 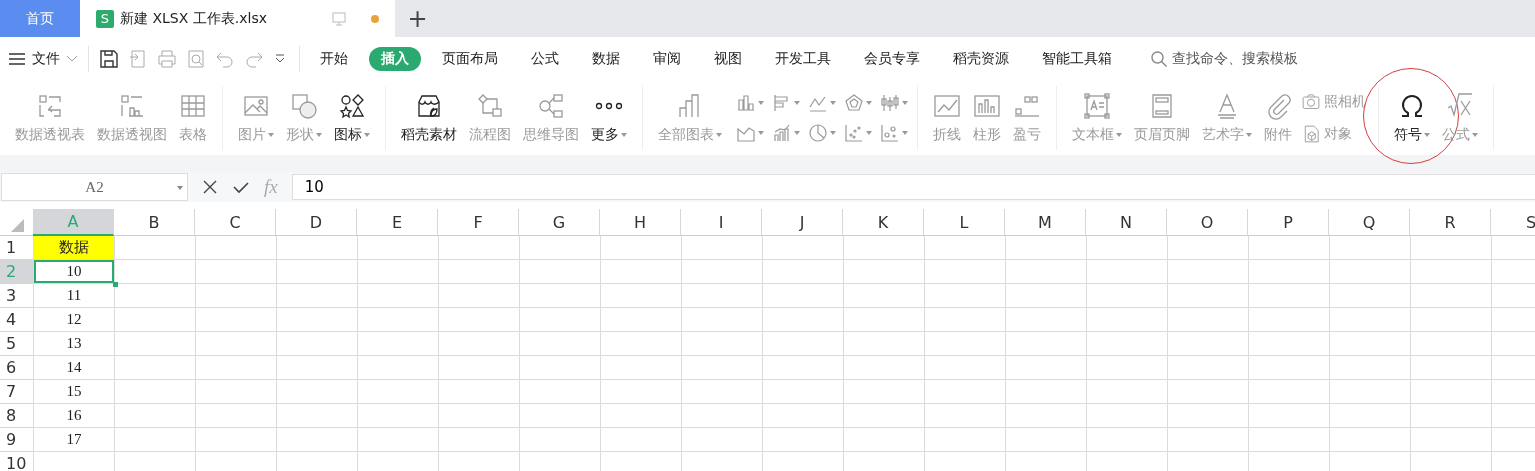 What do you see at coordinates (94, 187) in the screenshot?
I see `name-box: A2` at bounding box center [94, 187].